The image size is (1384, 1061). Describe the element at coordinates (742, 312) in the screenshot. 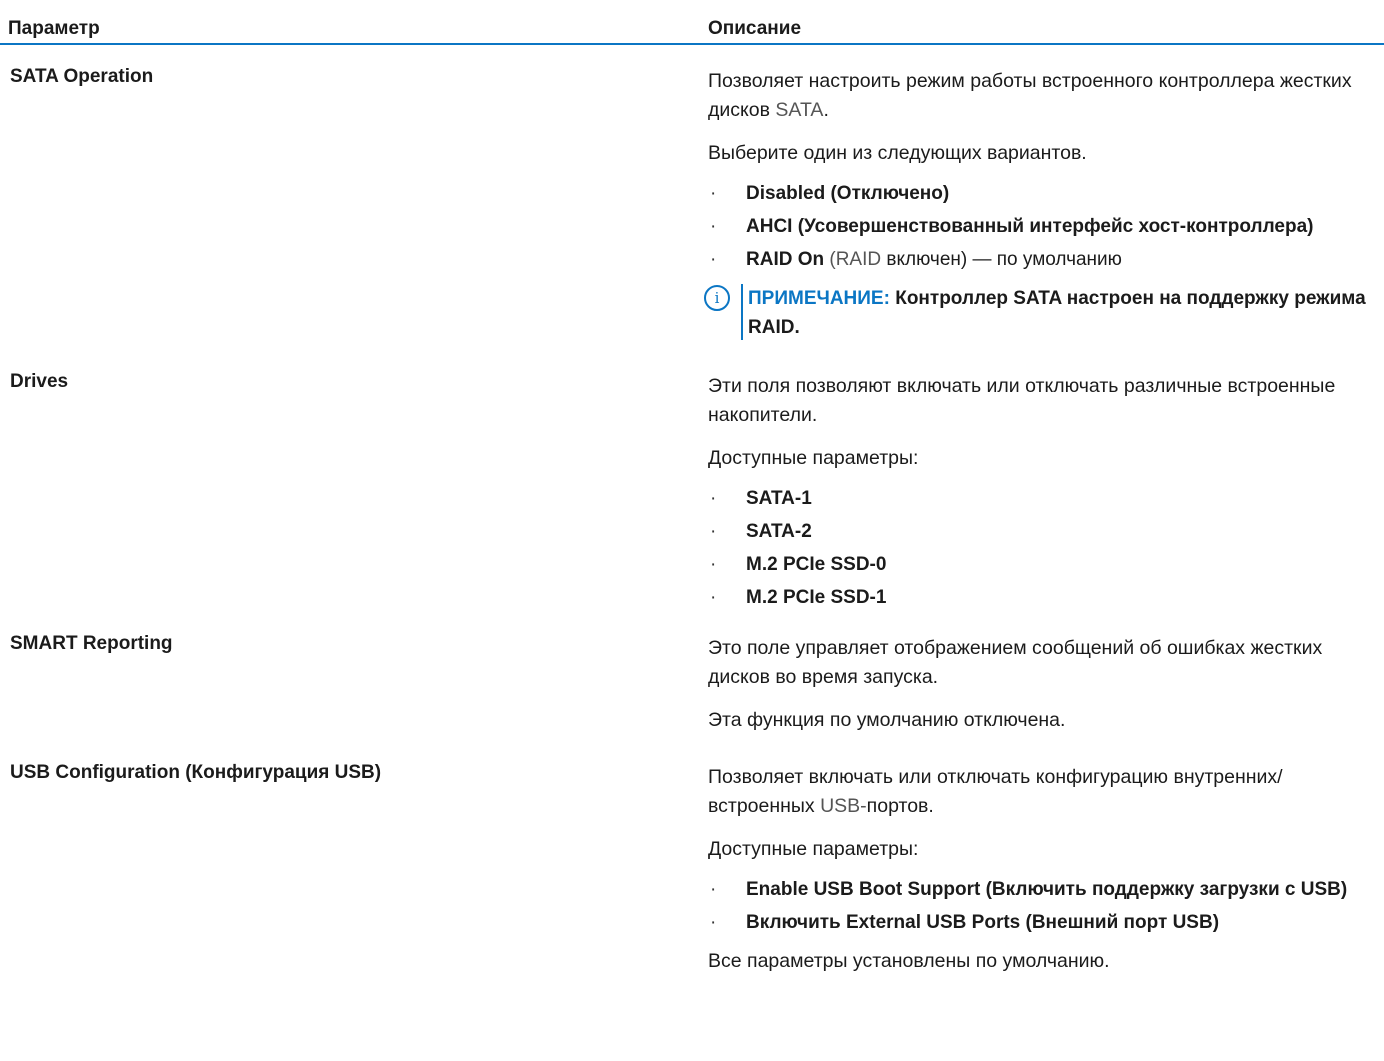

I see `note-divider` at that location.